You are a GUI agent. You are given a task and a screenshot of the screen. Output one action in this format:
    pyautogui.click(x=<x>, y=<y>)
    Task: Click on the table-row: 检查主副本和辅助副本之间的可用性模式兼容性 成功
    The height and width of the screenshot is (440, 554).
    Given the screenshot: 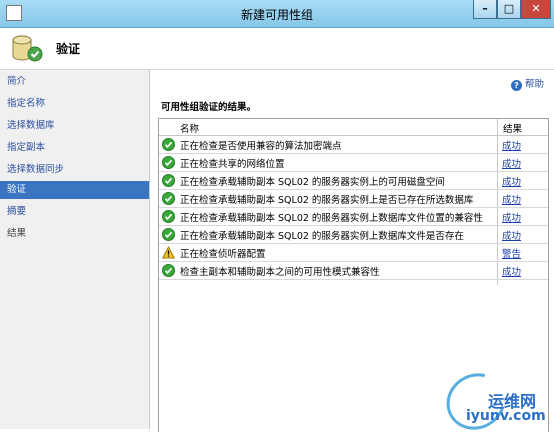 What is the action you would take?
    pyautogui.click(x=353, y=271)
    